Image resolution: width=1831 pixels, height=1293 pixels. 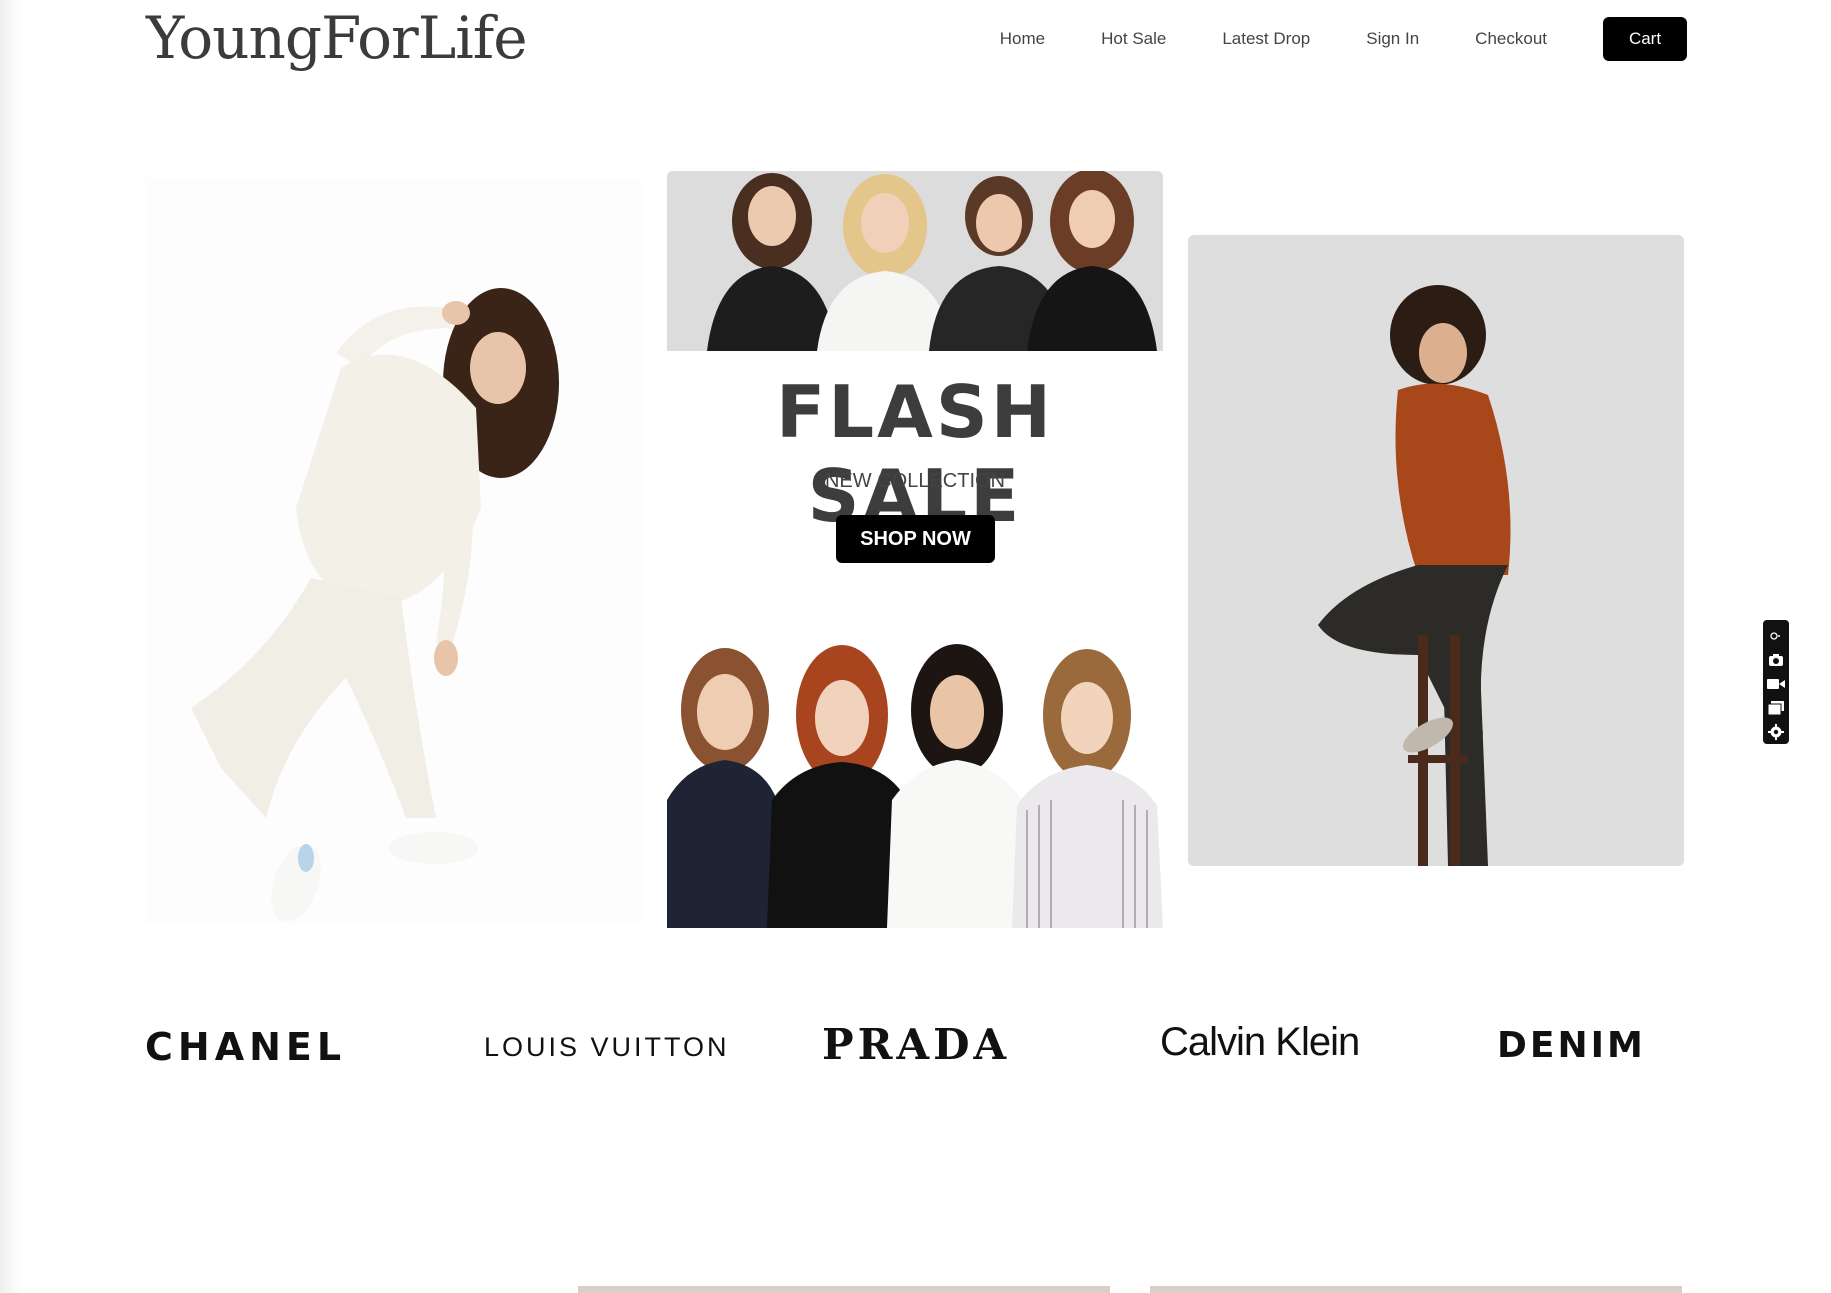 I want to click on four-women-portrait-illustration, so click(x=915, y=784).